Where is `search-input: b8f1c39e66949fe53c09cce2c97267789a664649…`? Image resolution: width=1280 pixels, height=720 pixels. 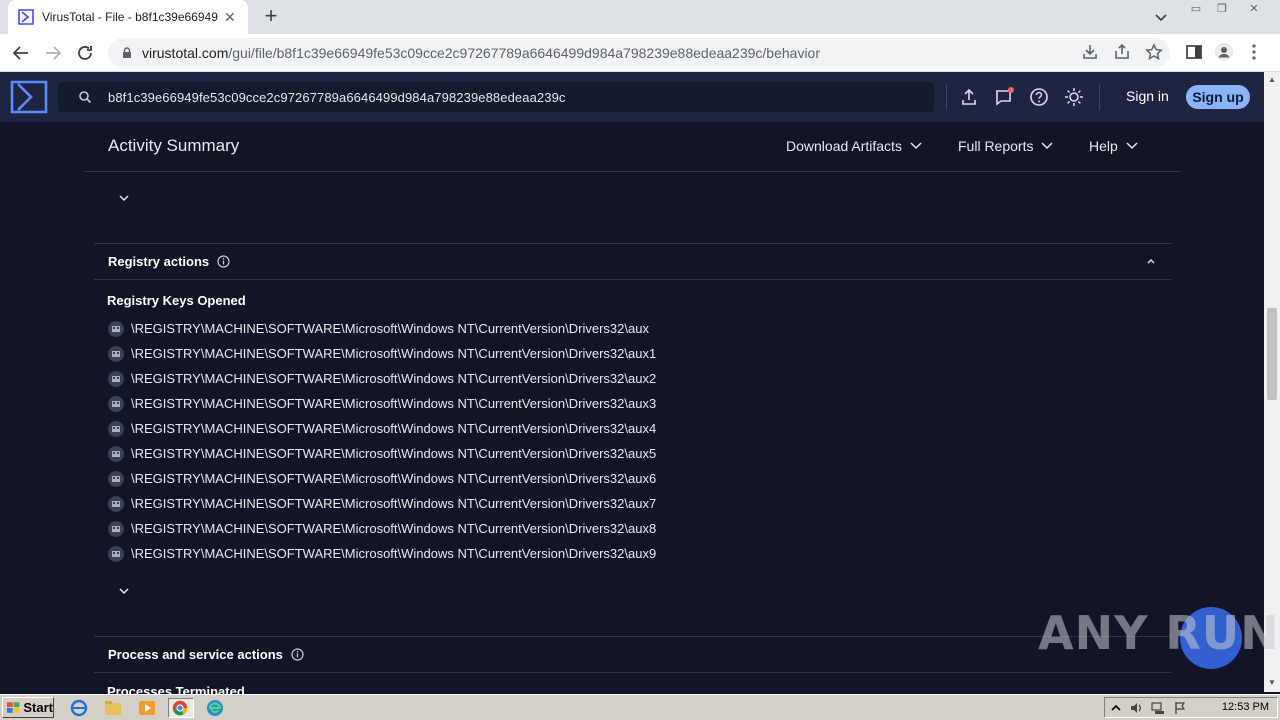
search-input: b8f1c39e66949fe53c09cce2c97267789a664649… is located at coordinates (496, 97).